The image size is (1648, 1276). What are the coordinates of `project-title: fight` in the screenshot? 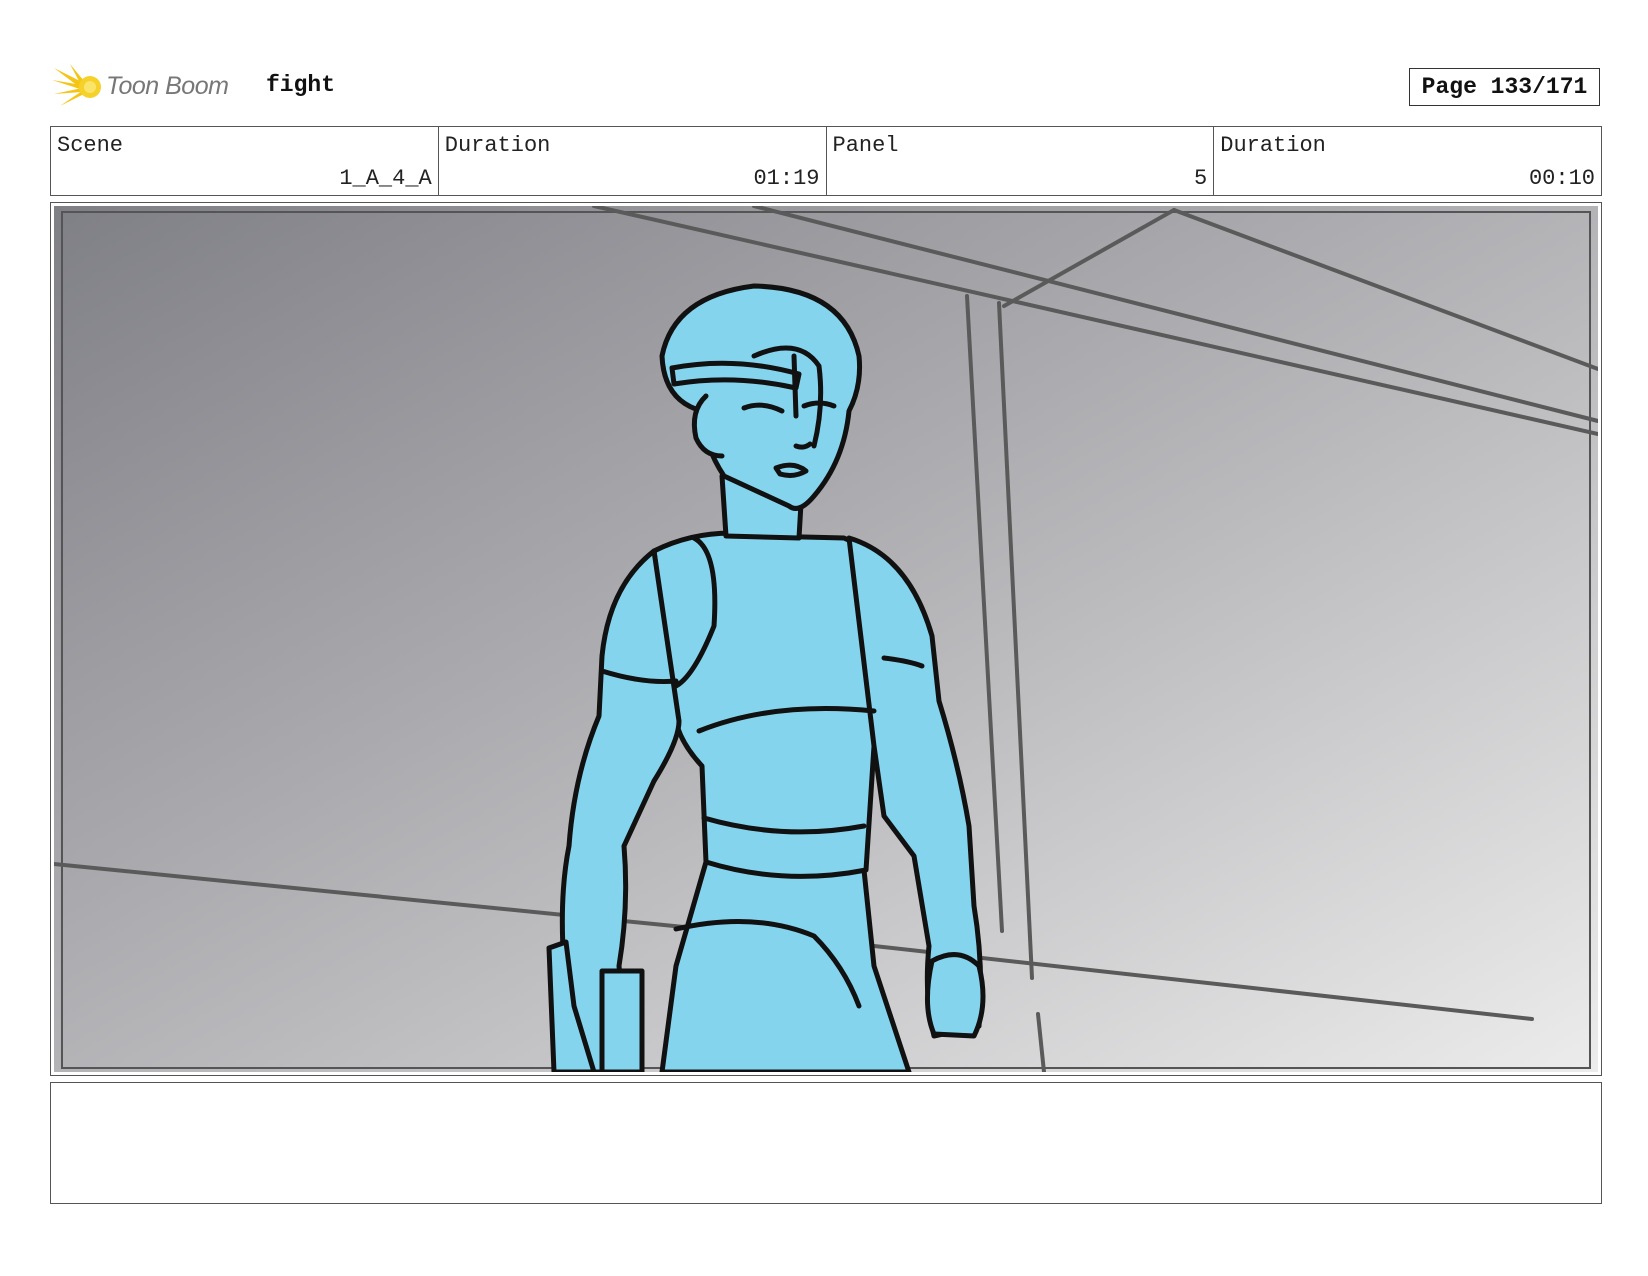 It's located at (301, 85).